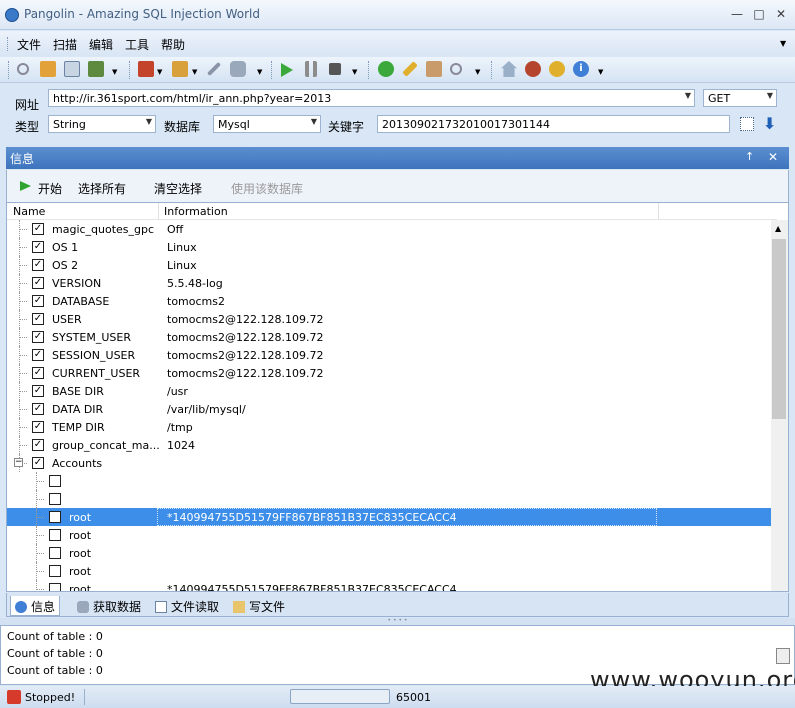 This screenshot has width=795, height=708. I want to click on table-row: ✓ DATABASE tomocms2, so click(389, 301).